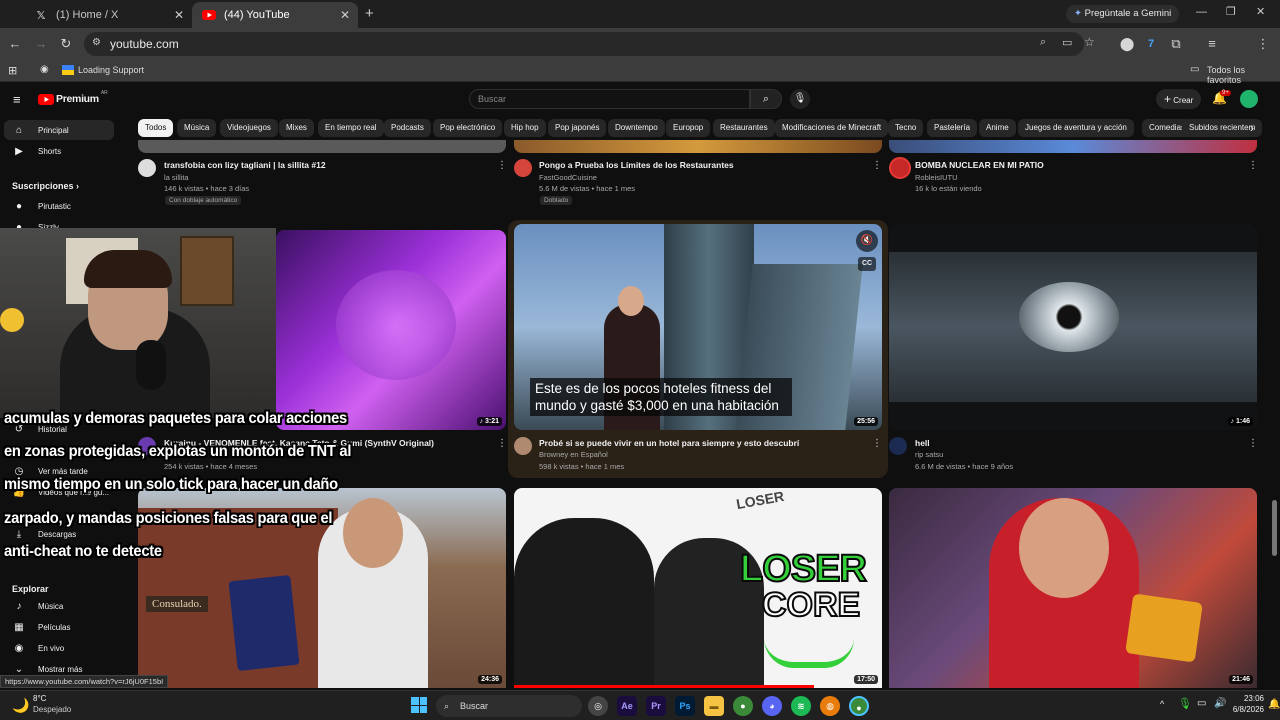 This screenshot has height=720, width=1280. Describe the element at coordinates (636, 128) in the screenshot. I see `chip-downtempo: Downtempo` at that location.